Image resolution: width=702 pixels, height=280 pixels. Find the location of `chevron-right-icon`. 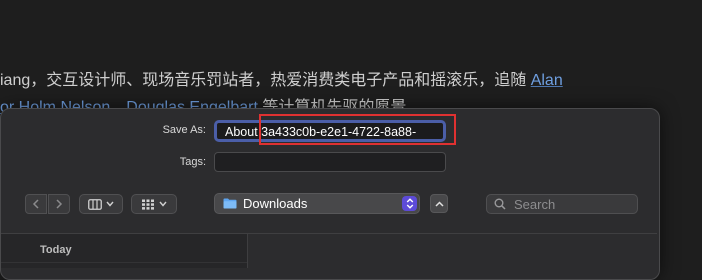

chevron-right-icon is located at coordinates (59, 204).